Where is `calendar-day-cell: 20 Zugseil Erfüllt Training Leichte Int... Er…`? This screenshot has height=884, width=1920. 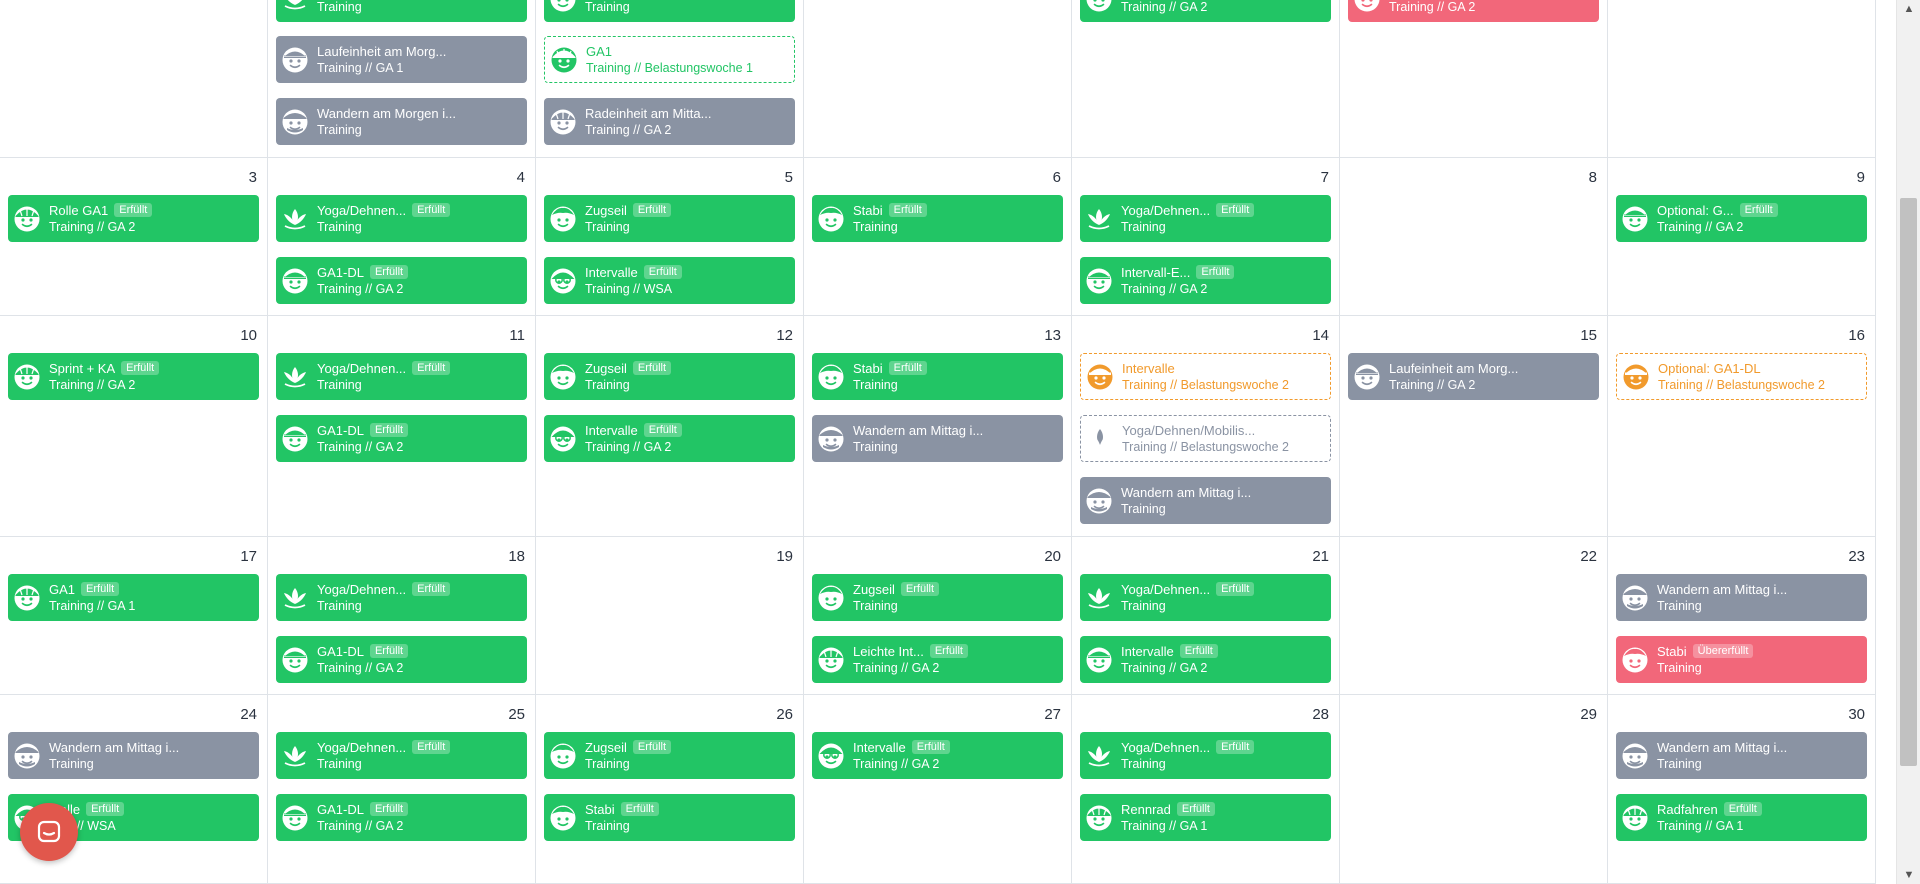 calendar-day-cell: 20 Zugseil Erfüllt Training Leichte Int... Er… is located at coordinates (938, 615).